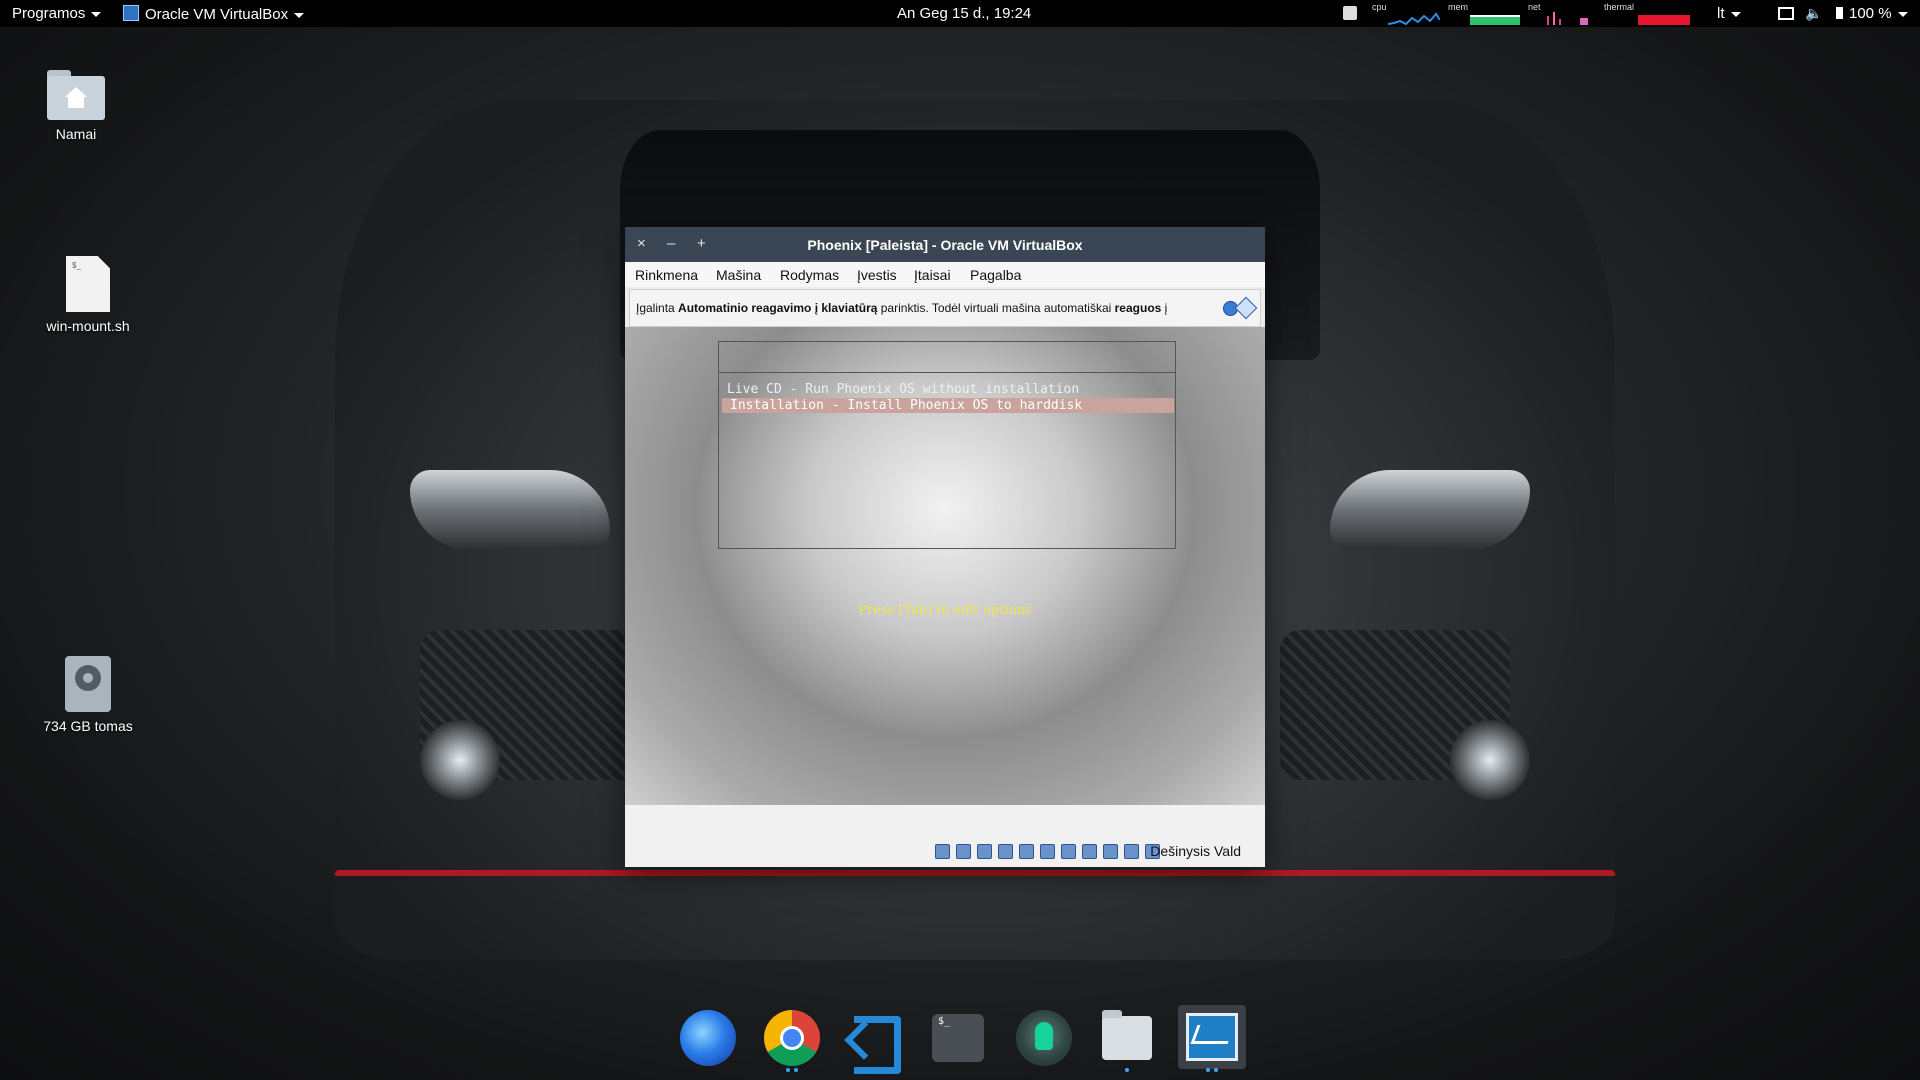  I want to click on active-window-label: Oracle VM VirtualBox, so click(217, 14).